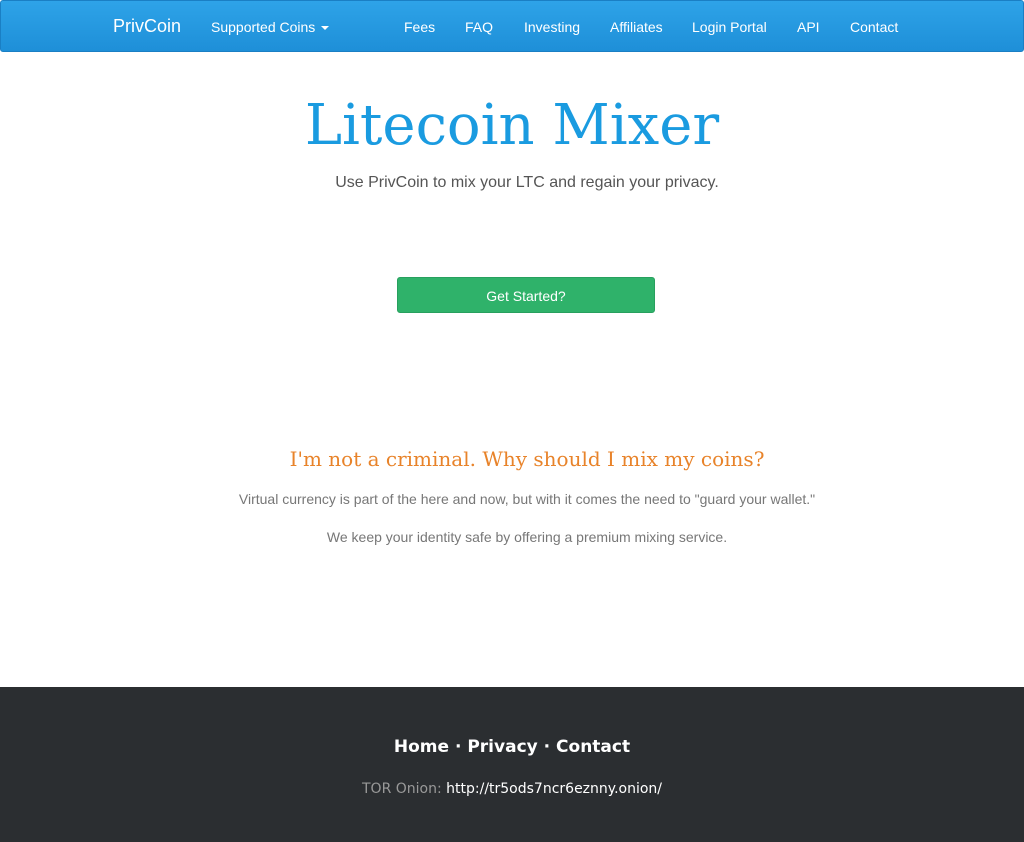 The height and width of the screenshot is (842, 1024). What do you see at coordinates (552, 27) in the screenshot?
I see `nav-investing: Investing` at bounding box center [552, 27].